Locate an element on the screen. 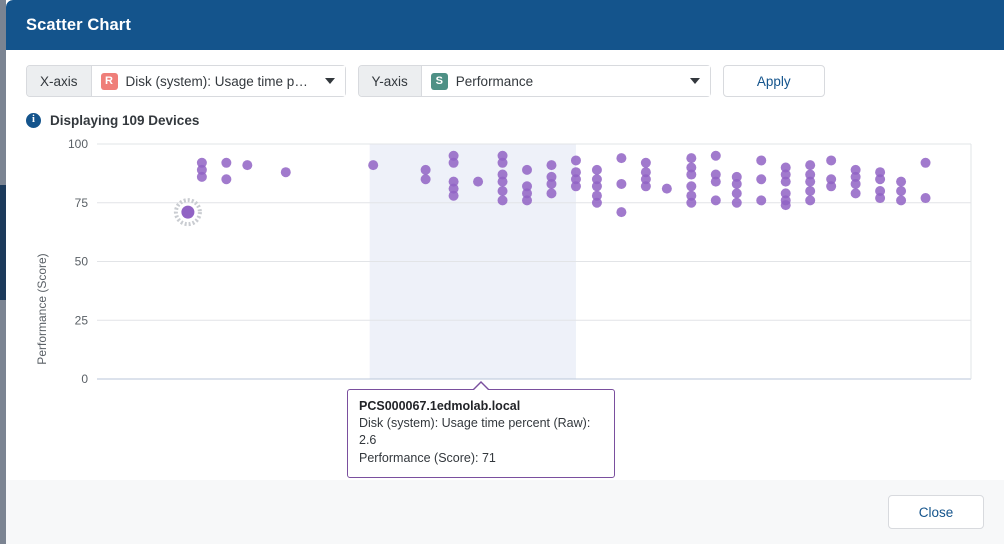  y-tick-label: 25 is located at coordinates (82, 320).